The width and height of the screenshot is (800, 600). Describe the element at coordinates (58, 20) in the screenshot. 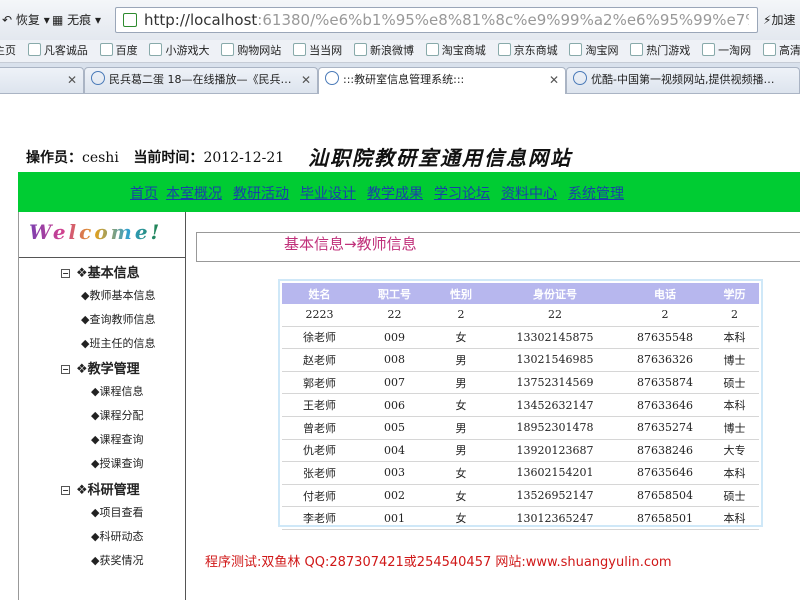

I see `no-trace-icon: ▦` at that location.